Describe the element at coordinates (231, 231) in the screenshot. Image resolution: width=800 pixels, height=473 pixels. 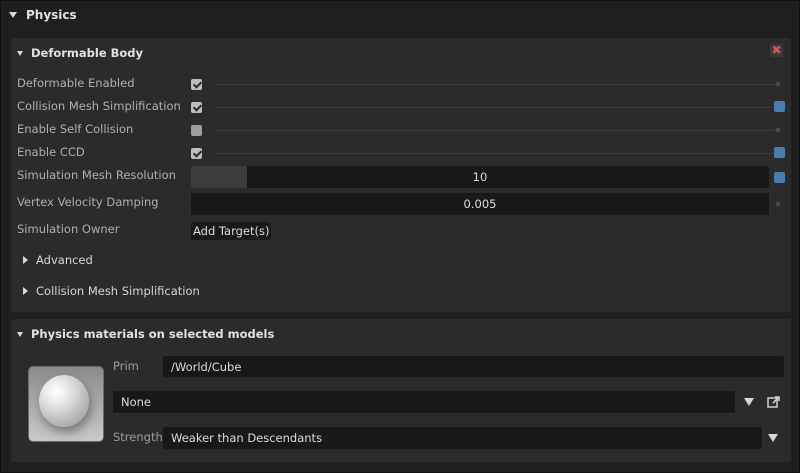
I see `add-targets-button: Add Target(s)` at that location.